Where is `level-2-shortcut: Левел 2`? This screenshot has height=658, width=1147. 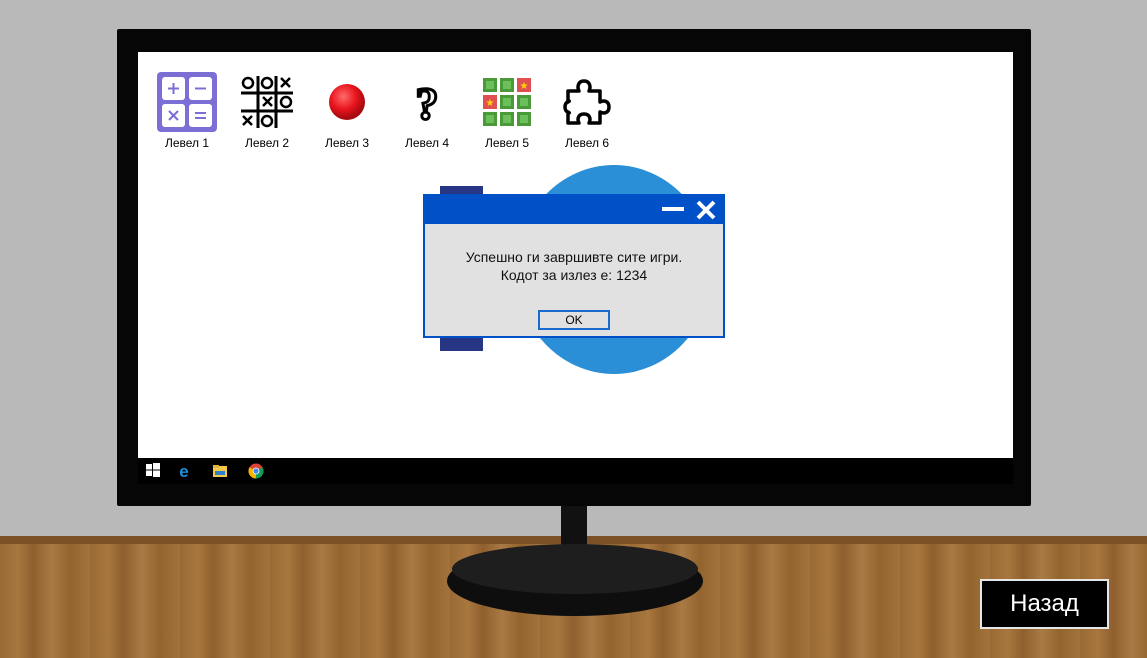
level-2-shortcut: Левел 2 is located at coordinates (267, 111).